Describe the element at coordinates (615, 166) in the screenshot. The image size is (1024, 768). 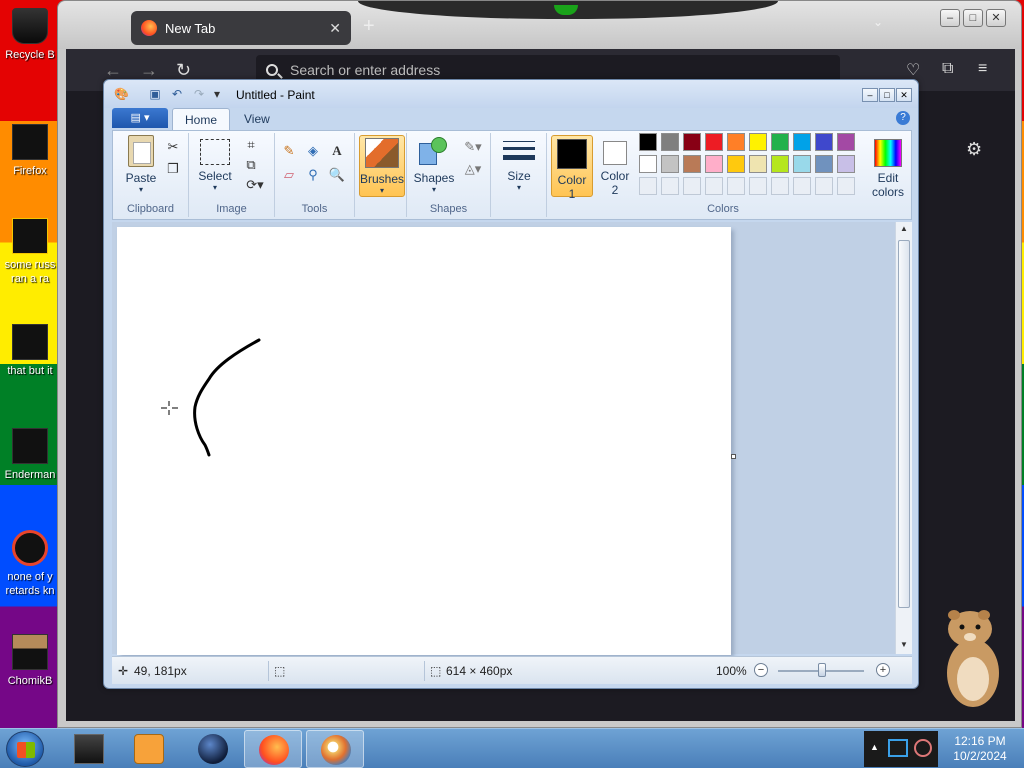
I see `color2-button: Color 2` at that location.